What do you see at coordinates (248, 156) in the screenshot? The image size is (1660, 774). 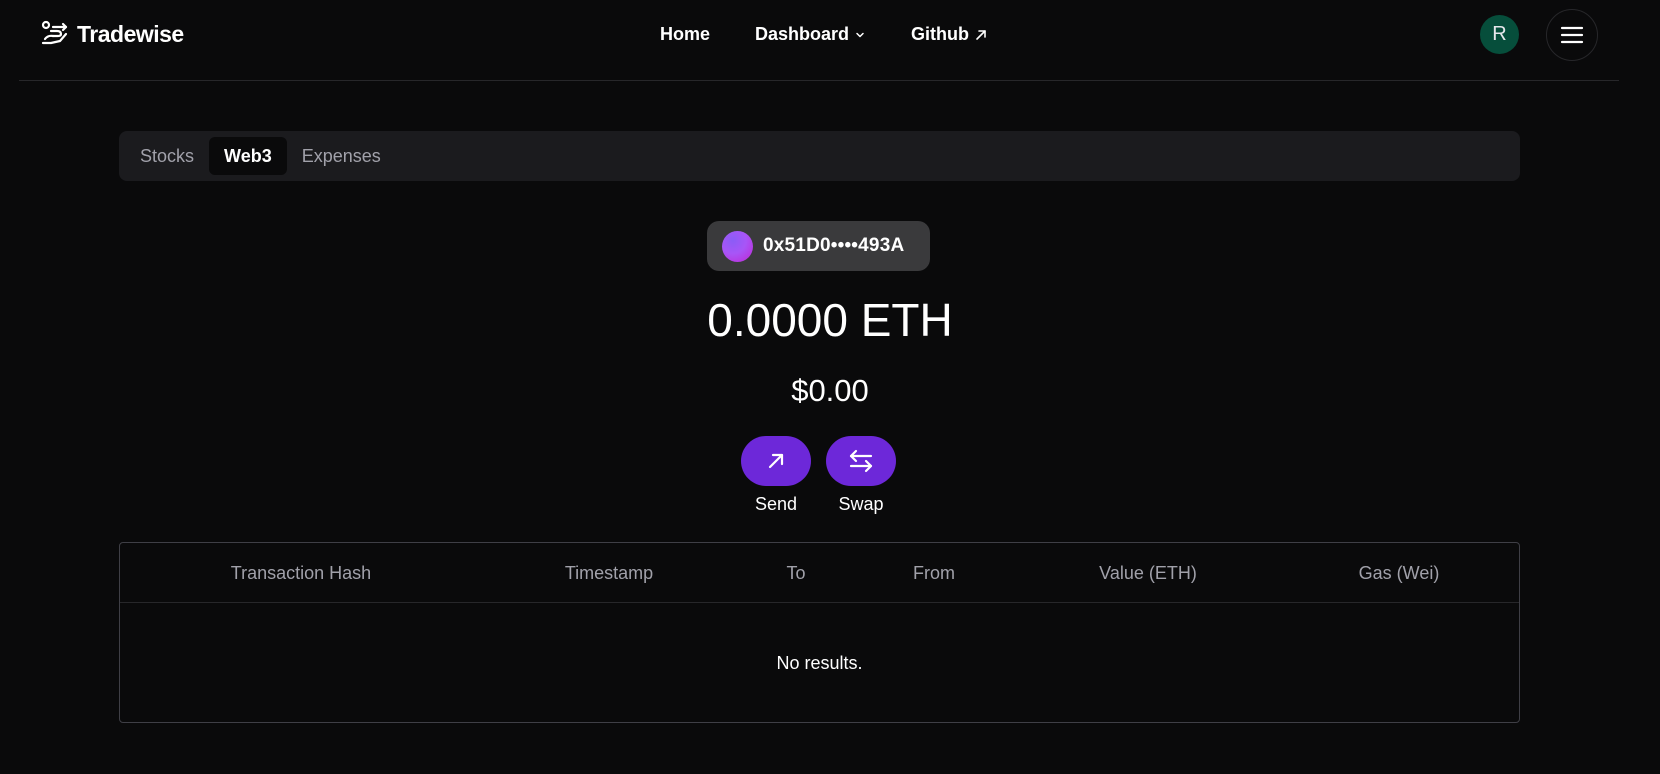 I see `tab-web3: Web3` at bounding box center [248, 156].